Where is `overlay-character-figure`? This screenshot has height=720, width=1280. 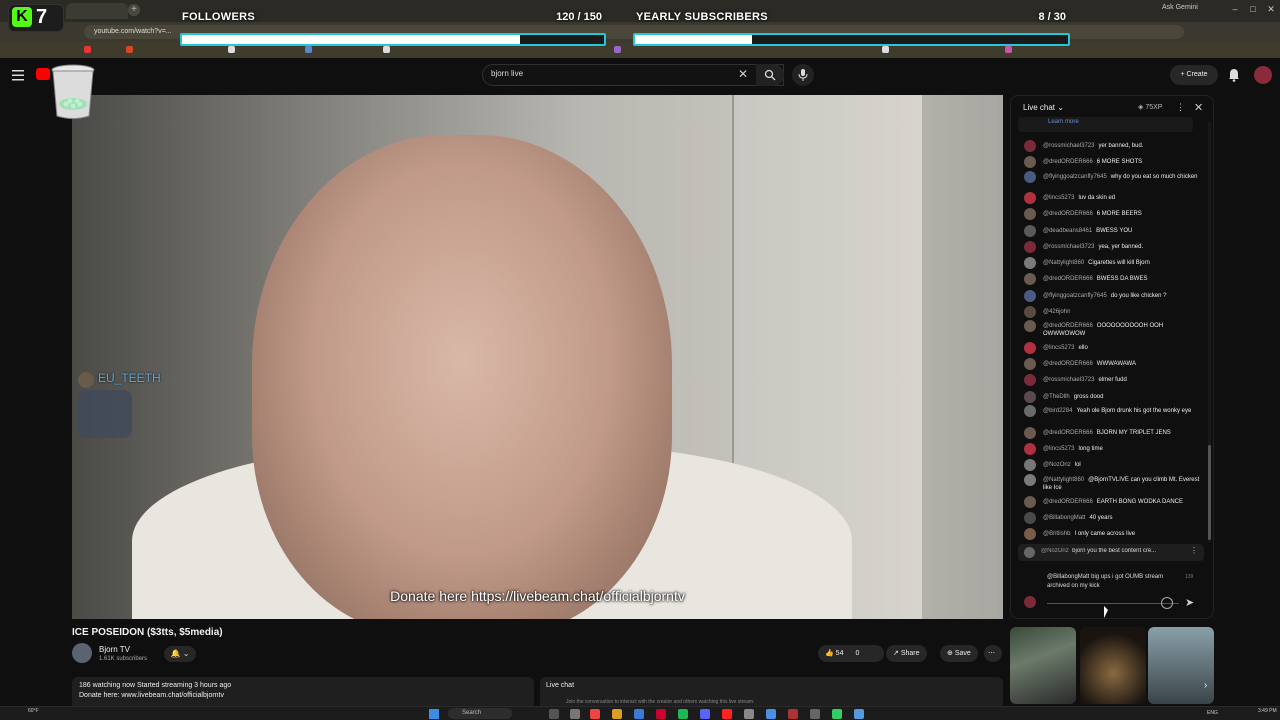 overlay-character-figure is located at coordinates (105, 414).